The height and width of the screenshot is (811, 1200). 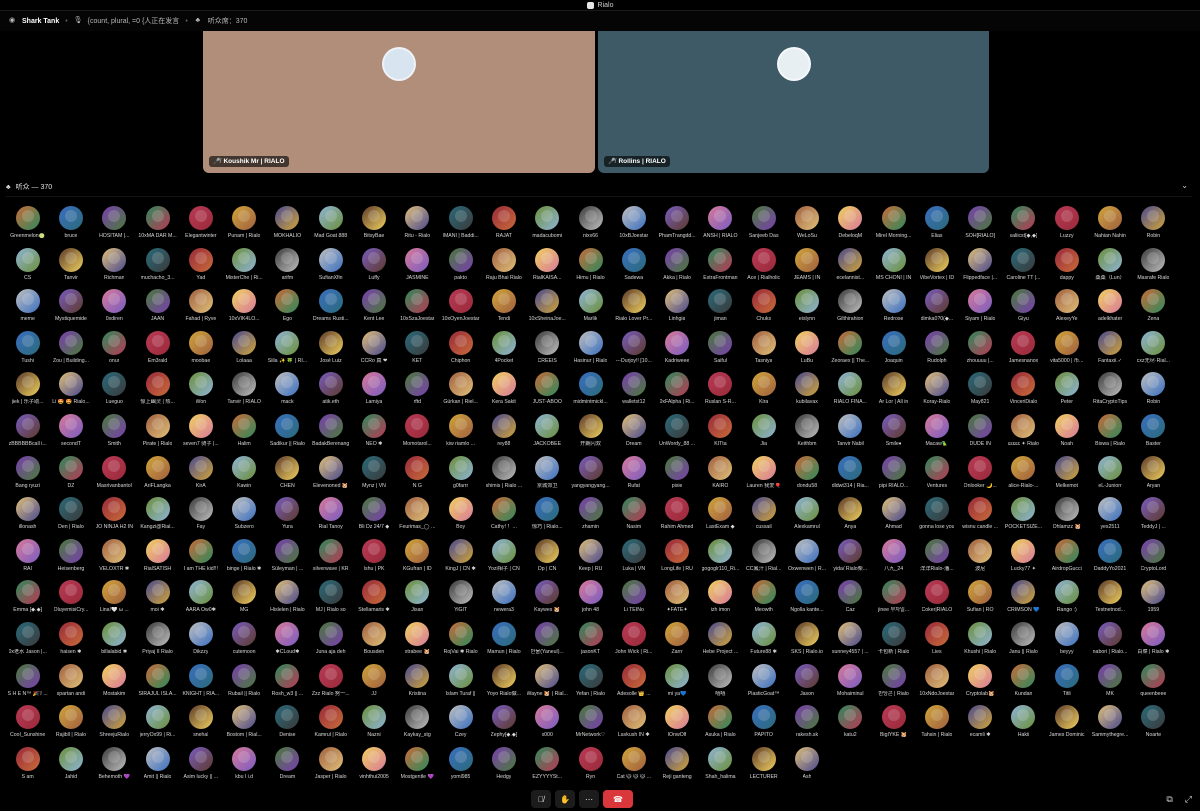 What do you see at coordinates (893, 351) in the screenshot?
I see `audience-member: Joaquin` at bounding box center [893, 351].